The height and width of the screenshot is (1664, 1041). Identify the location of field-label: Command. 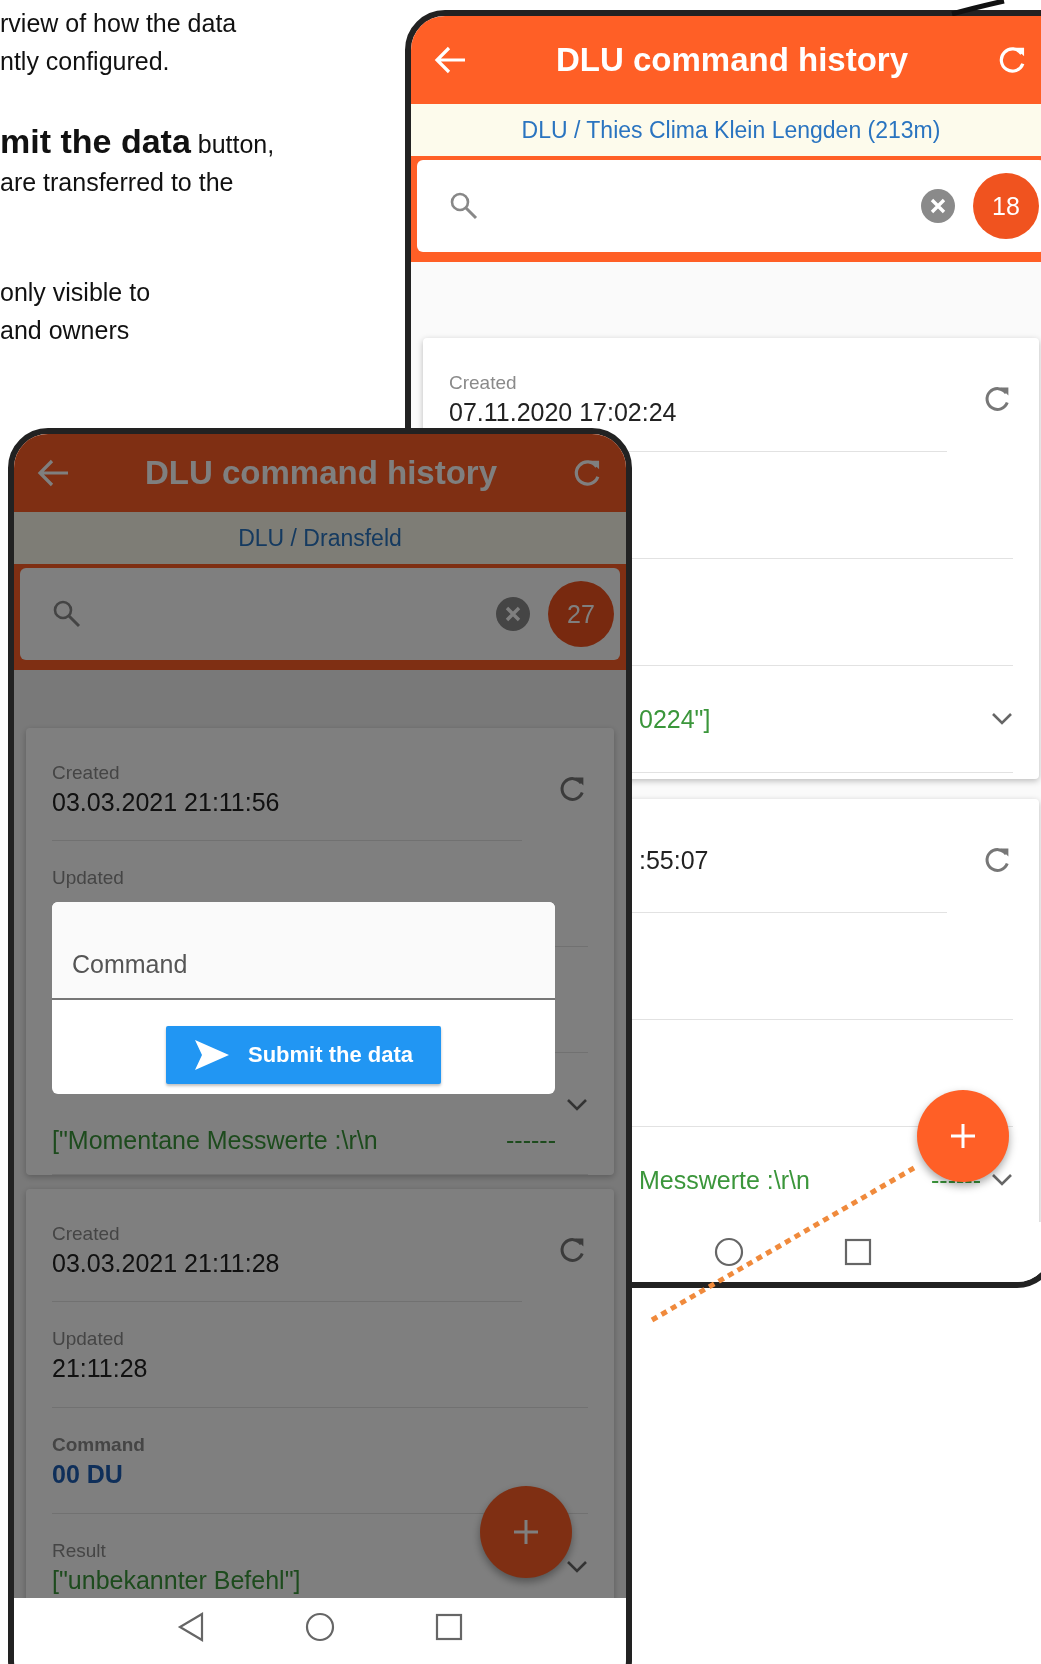
(98, 1444).